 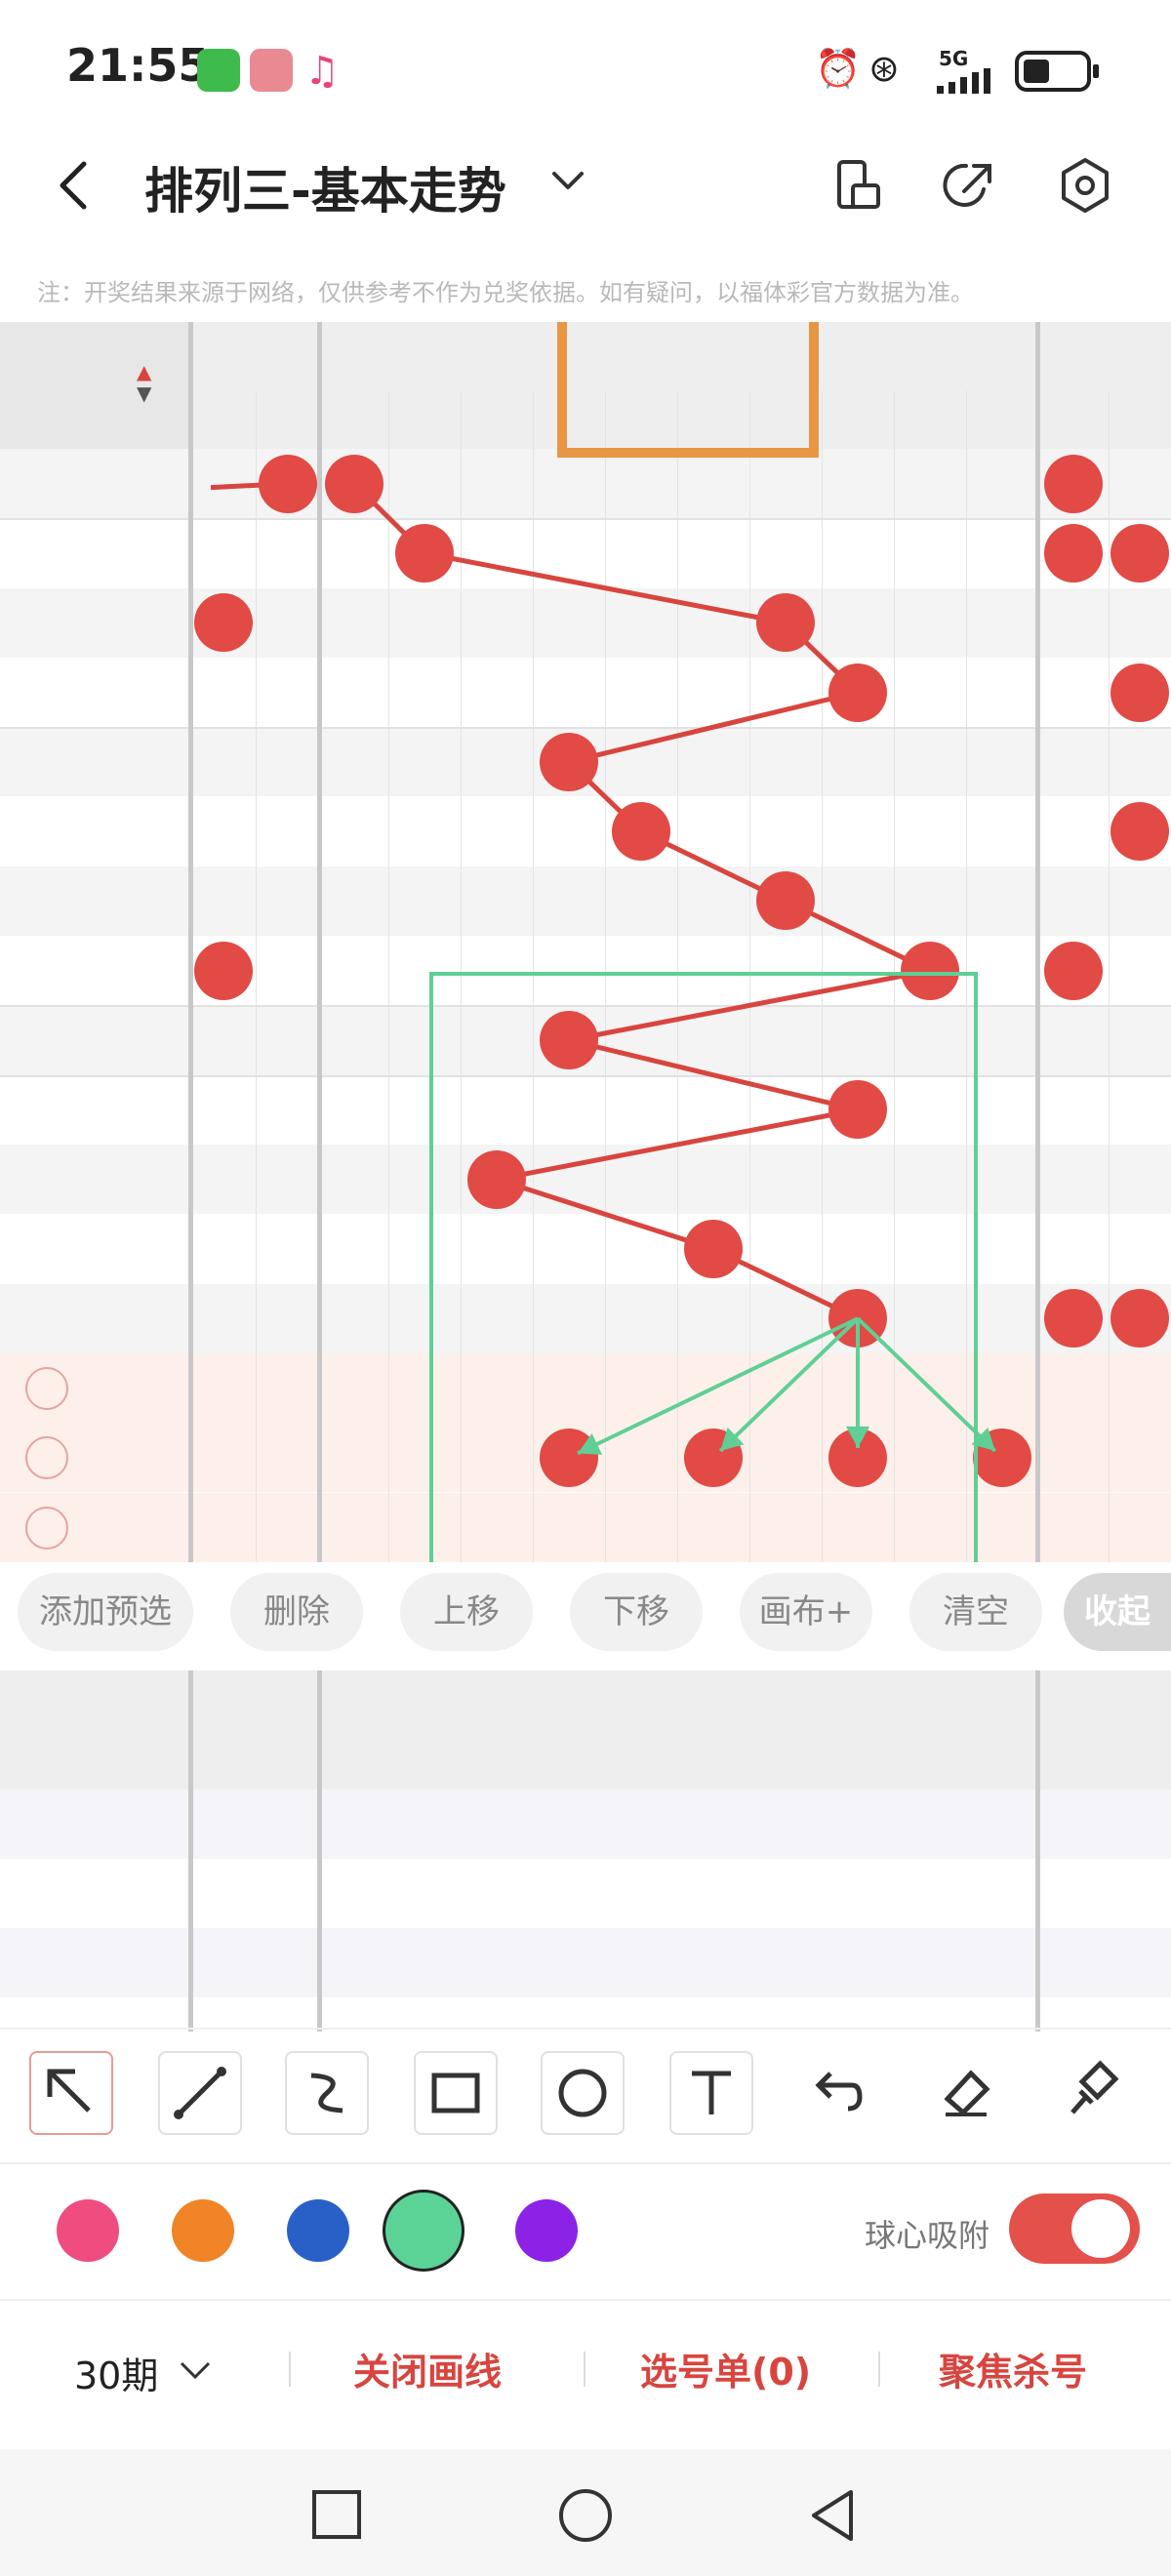 What do you see at coordinates (427, 2368) in the screenshot?
I see `close-drawing-button: 关闭画线` at bounding box center [427, 2368].